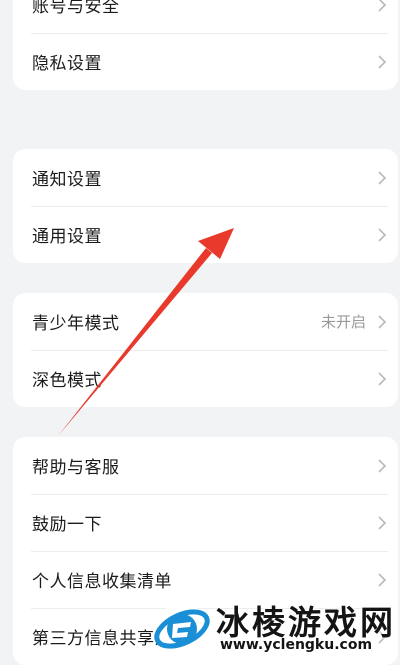 The height and width of the screenshot is (665, 400). What do you see at coordinates (67, 525) in the screenshot?
I see `encourage-label: 鼓励一下` at bounding box center [67, 525].